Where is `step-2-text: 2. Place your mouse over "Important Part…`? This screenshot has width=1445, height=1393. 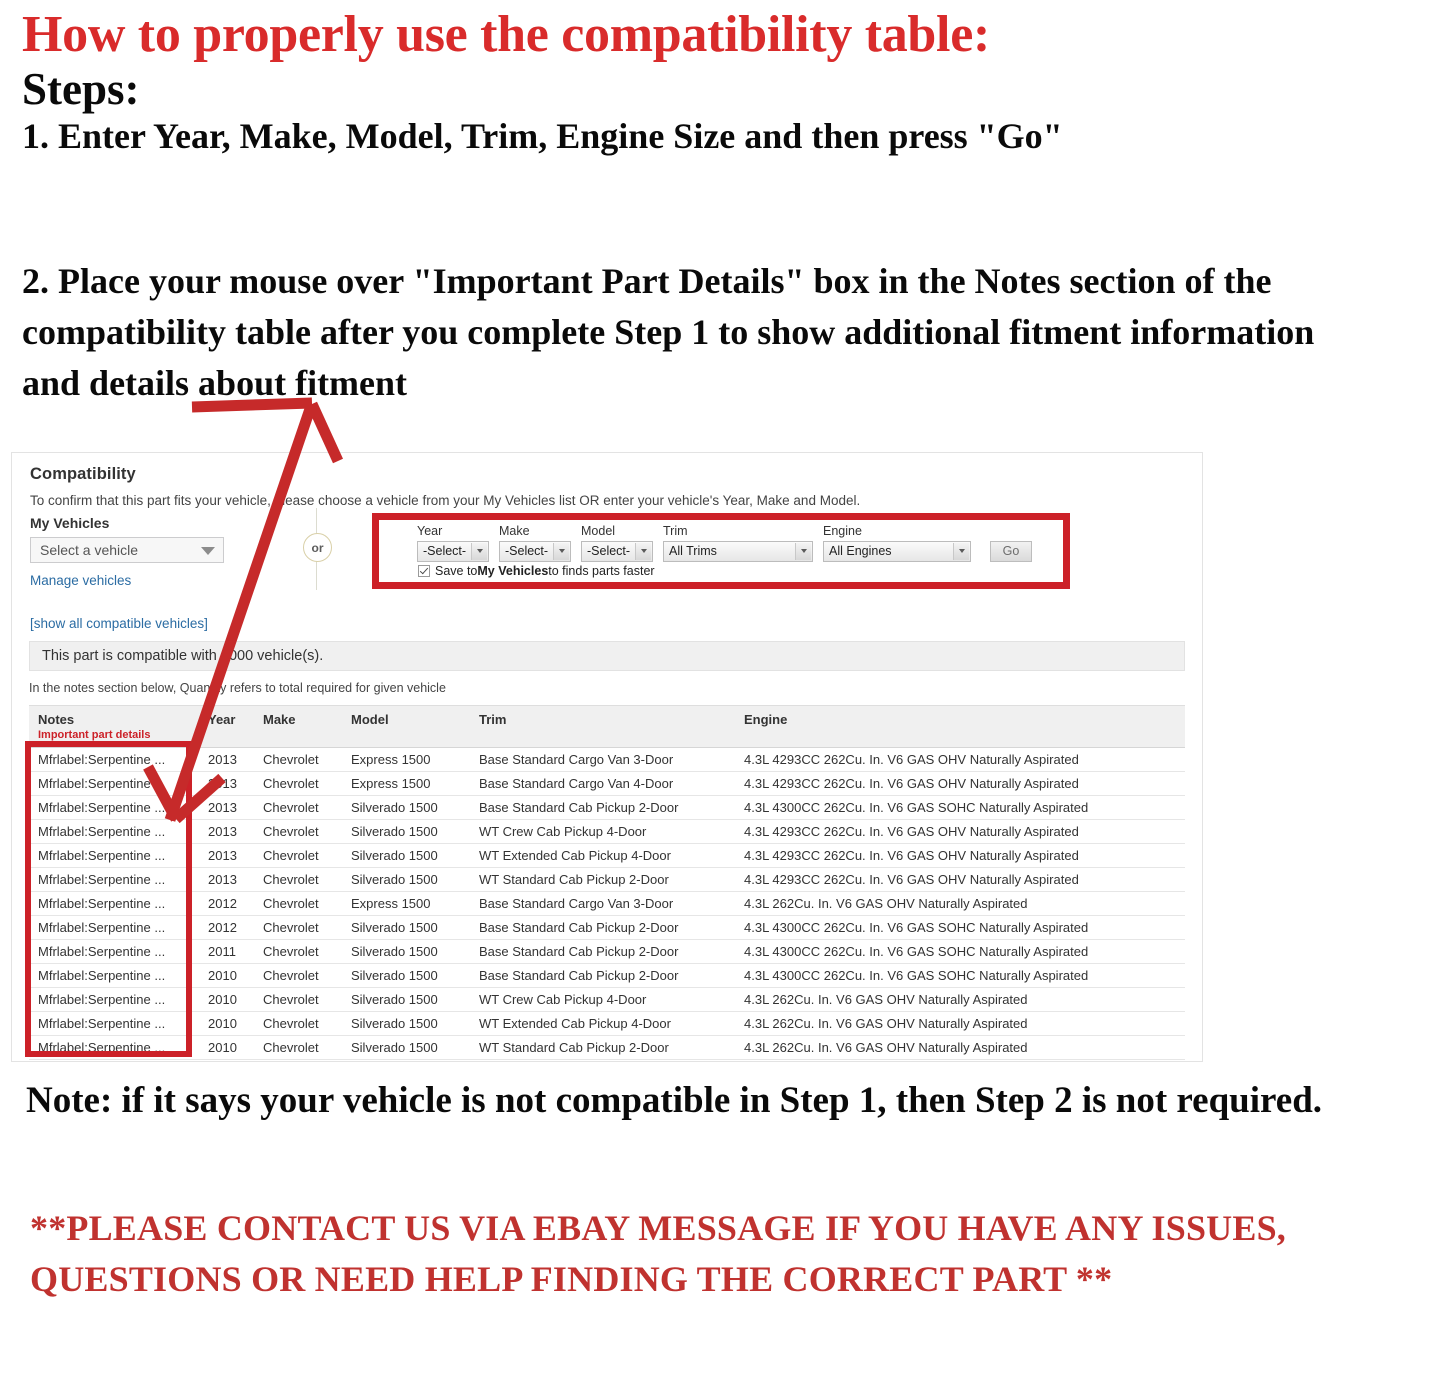
step-2-text: 2. Place your mouse over "Important Part… is located at coordinates (668, 332).